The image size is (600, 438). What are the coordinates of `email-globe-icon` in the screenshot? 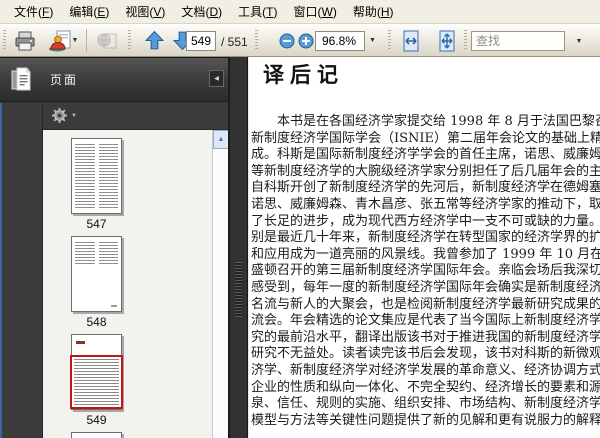 It's located at (107, 41).